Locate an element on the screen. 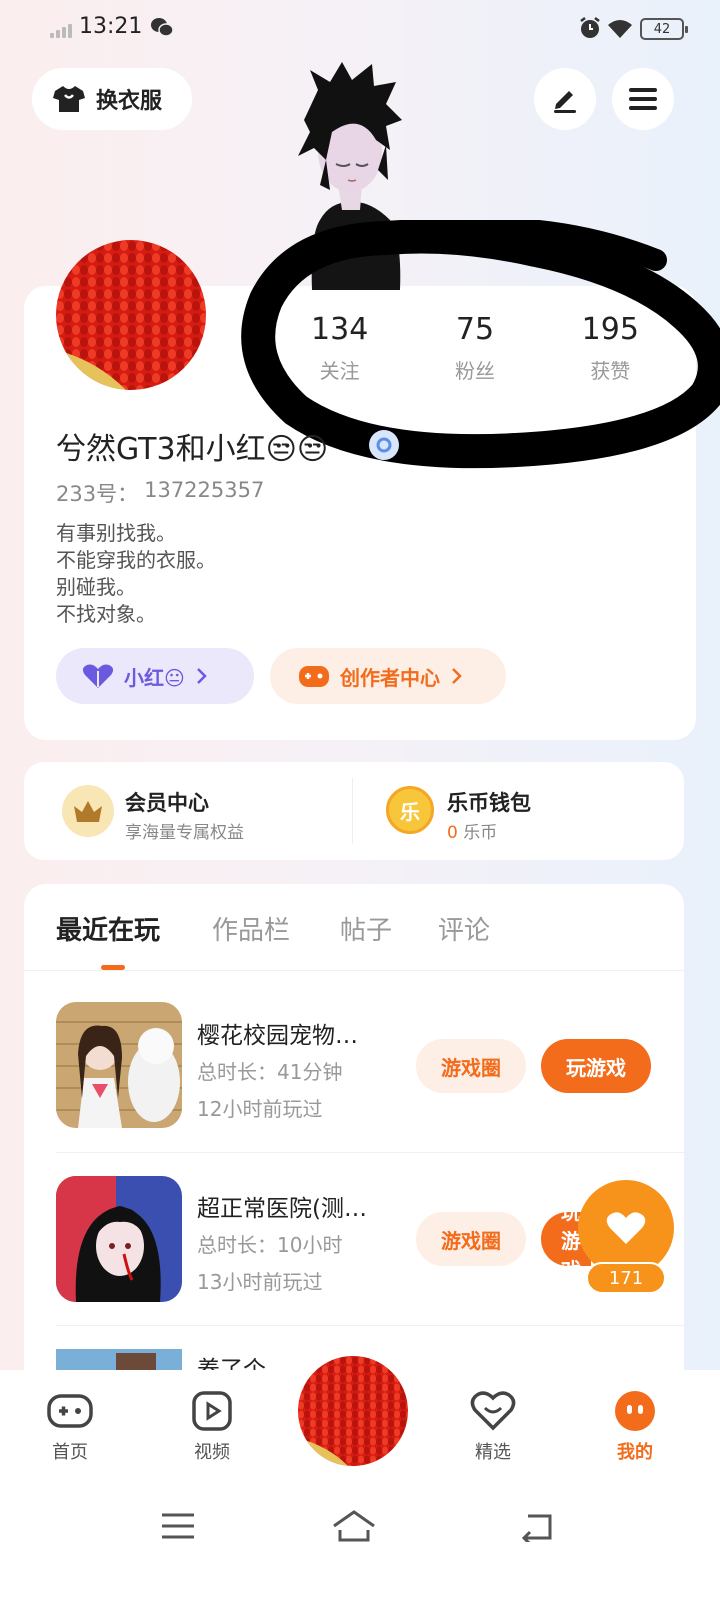 This screenshot has width=720, height=1600. game-last-played: 13小时前玩过 is located at coordinates (260, 1282).